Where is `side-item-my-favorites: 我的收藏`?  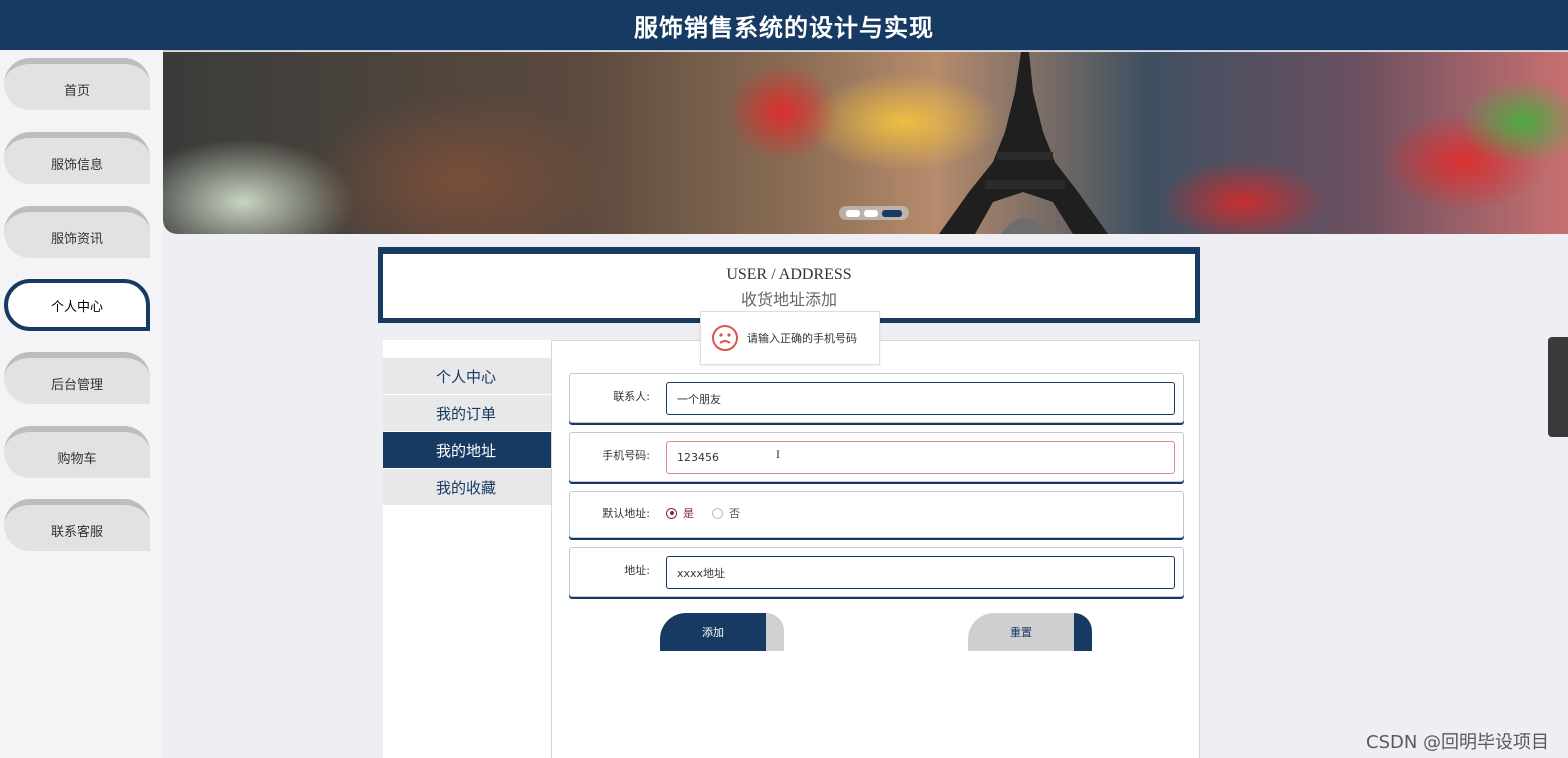
side-item-my-favorites: 我的收藏 is located at coordinates (467, 487).